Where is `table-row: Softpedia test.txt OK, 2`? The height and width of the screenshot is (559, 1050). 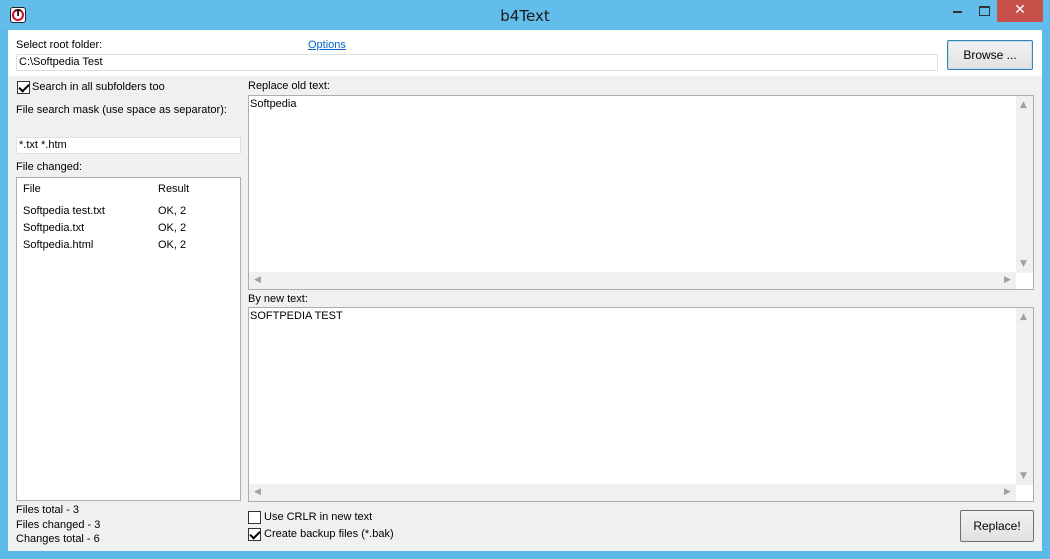
table-row: Softpedia test.txt OK, 2 is located at coordinates (128, 212).